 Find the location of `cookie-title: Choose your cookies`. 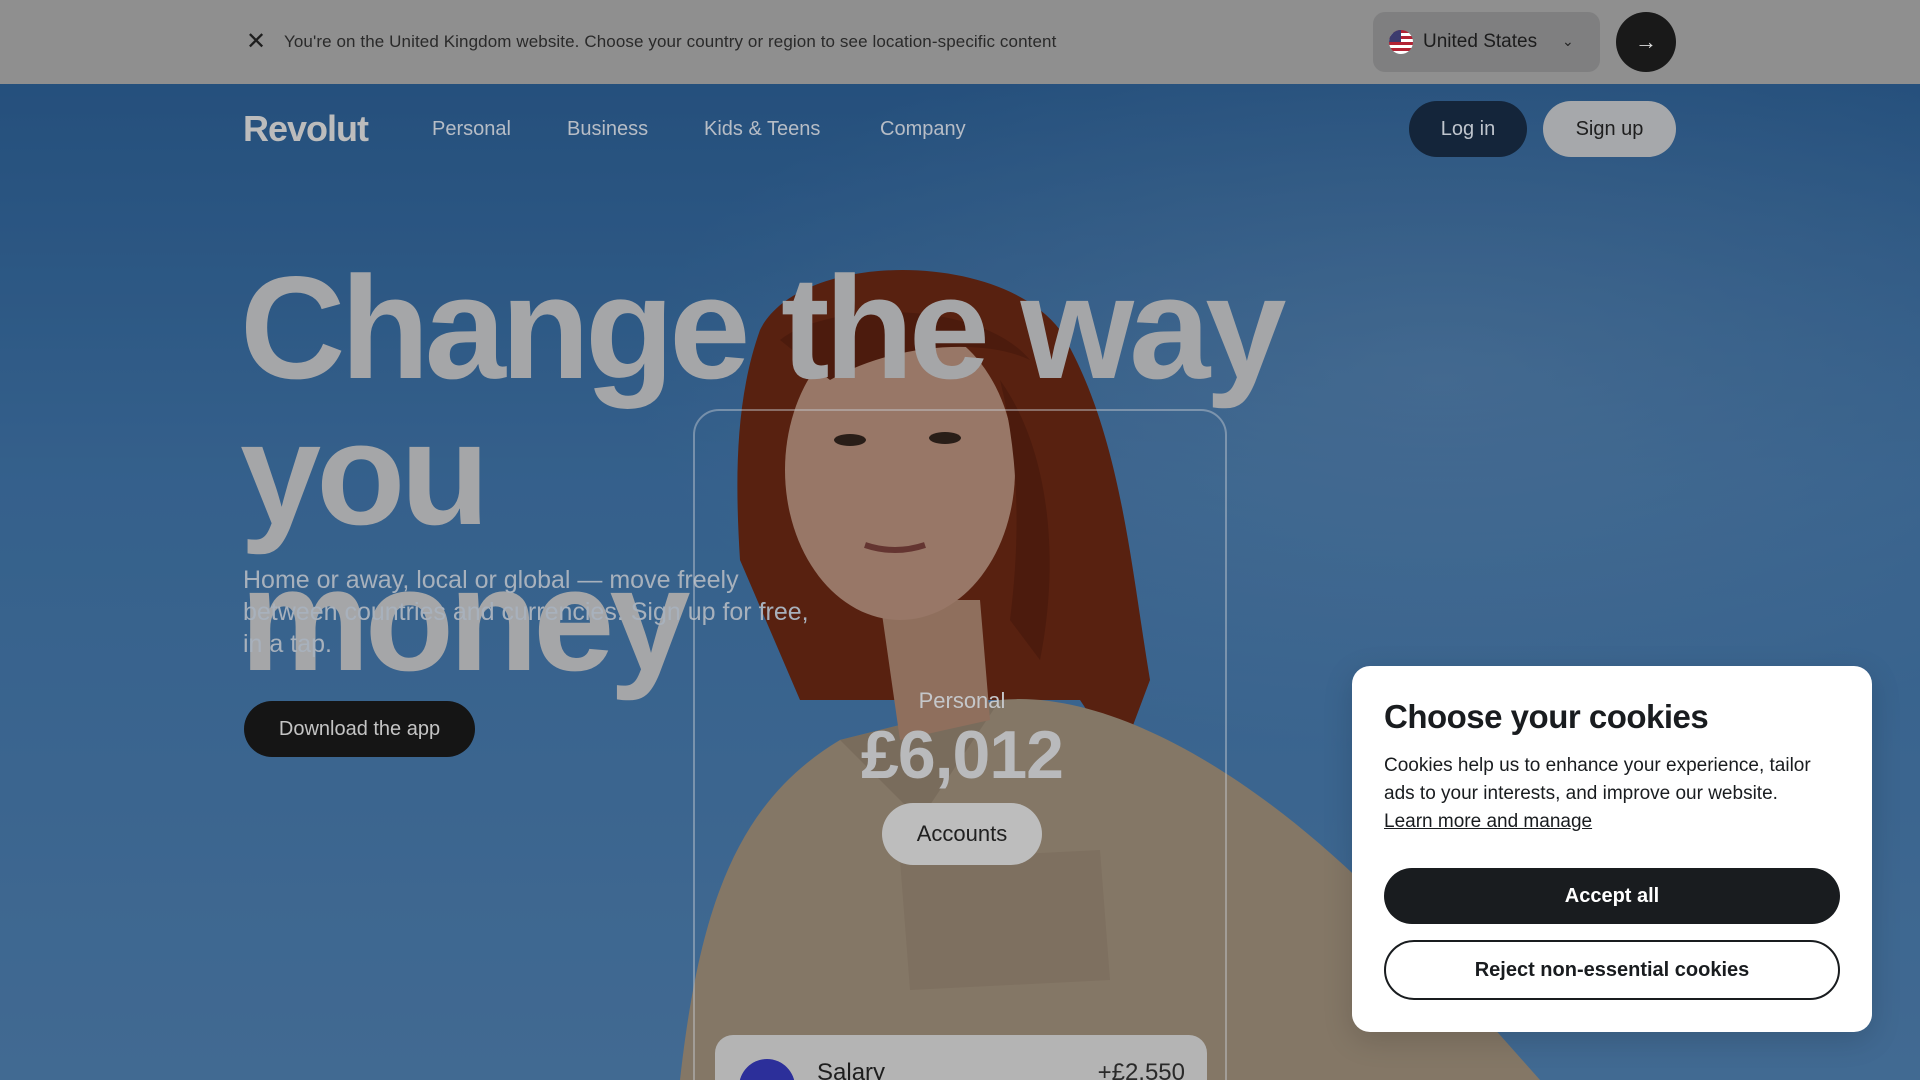

cookie-title: Choose your cookies is located at coordinates (1546, 716).